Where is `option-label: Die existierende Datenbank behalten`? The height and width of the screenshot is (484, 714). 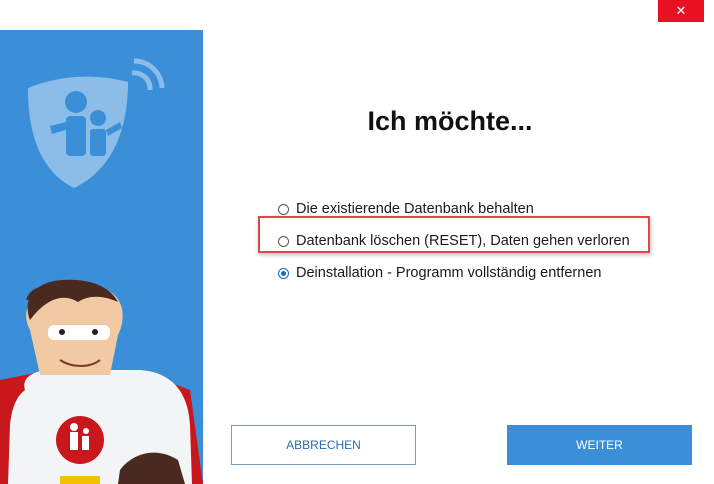
option-label: Die existierende Datenbank behalten is located at coordinates (415, 209).